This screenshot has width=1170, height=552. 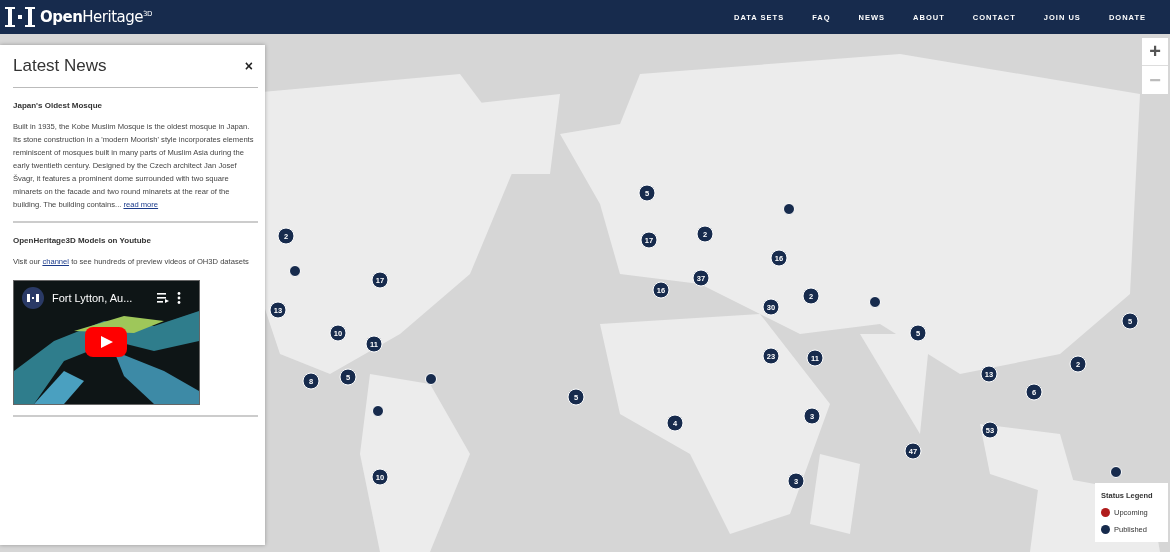 I want to click on logo-icon, so click(x=20, y=17).